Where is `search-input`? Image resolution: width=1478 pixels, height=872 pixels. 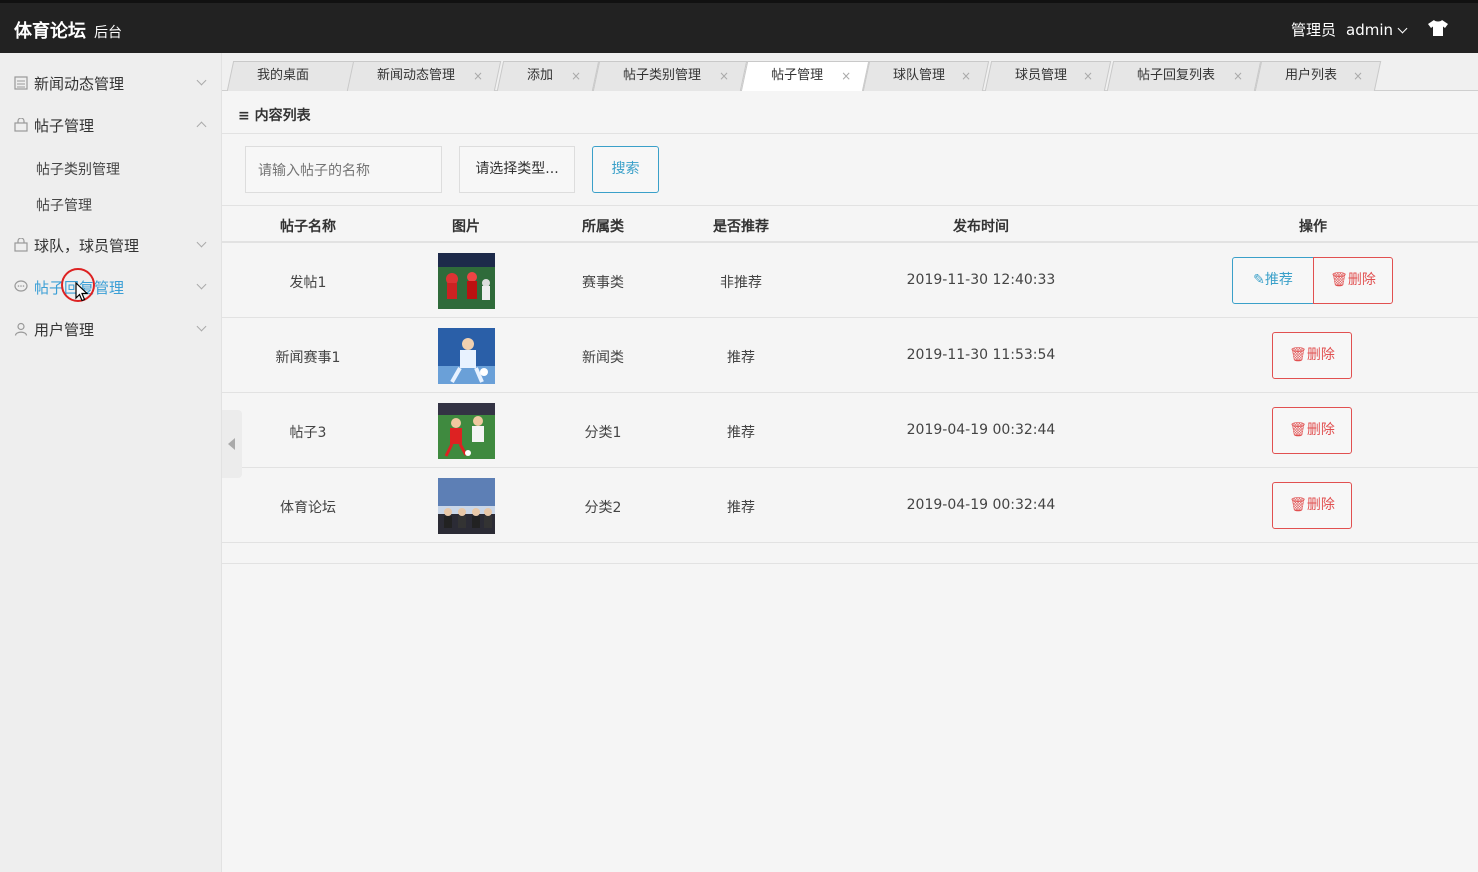 search-input is located at coordinates (343, 169).